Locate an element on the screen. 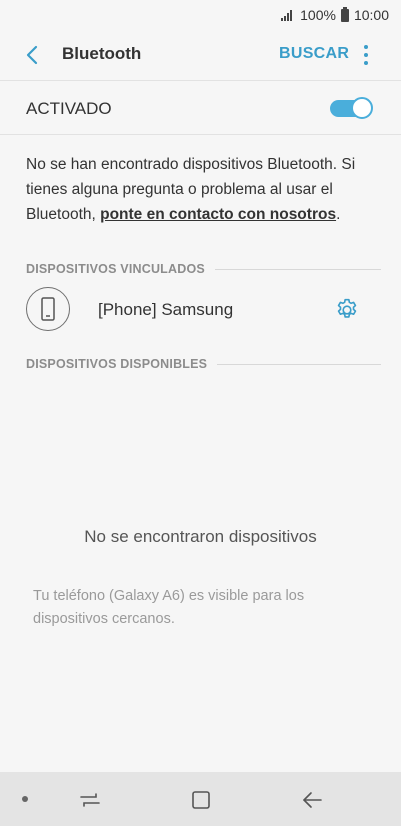 The height and width of the screenshot is (826, 401). search-button: BUSCAR is located at coordinates (314, 54).